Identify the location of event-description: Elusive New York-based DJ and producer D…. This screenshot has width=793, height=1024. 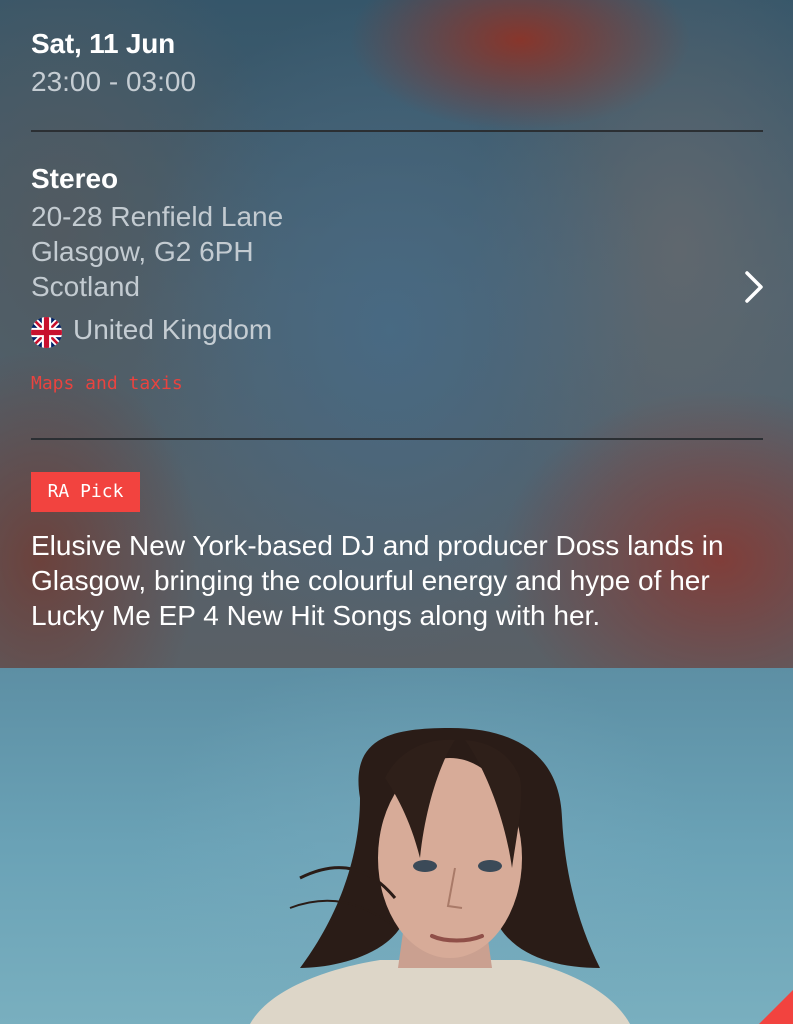
(377, 580).